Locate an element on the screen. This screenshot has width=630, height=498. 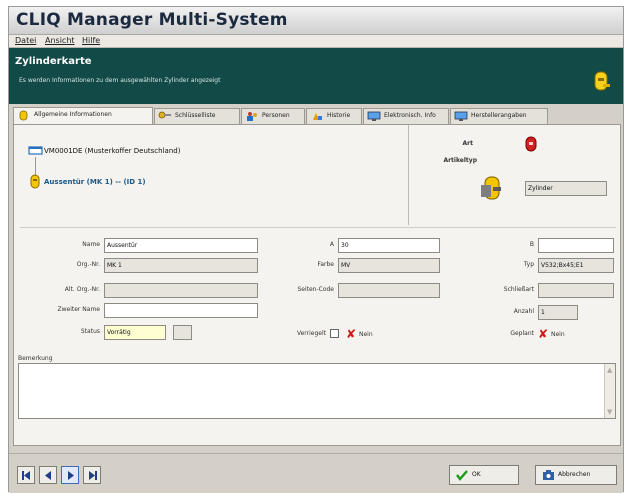
a-label: A is located at coordinates (331, 244).